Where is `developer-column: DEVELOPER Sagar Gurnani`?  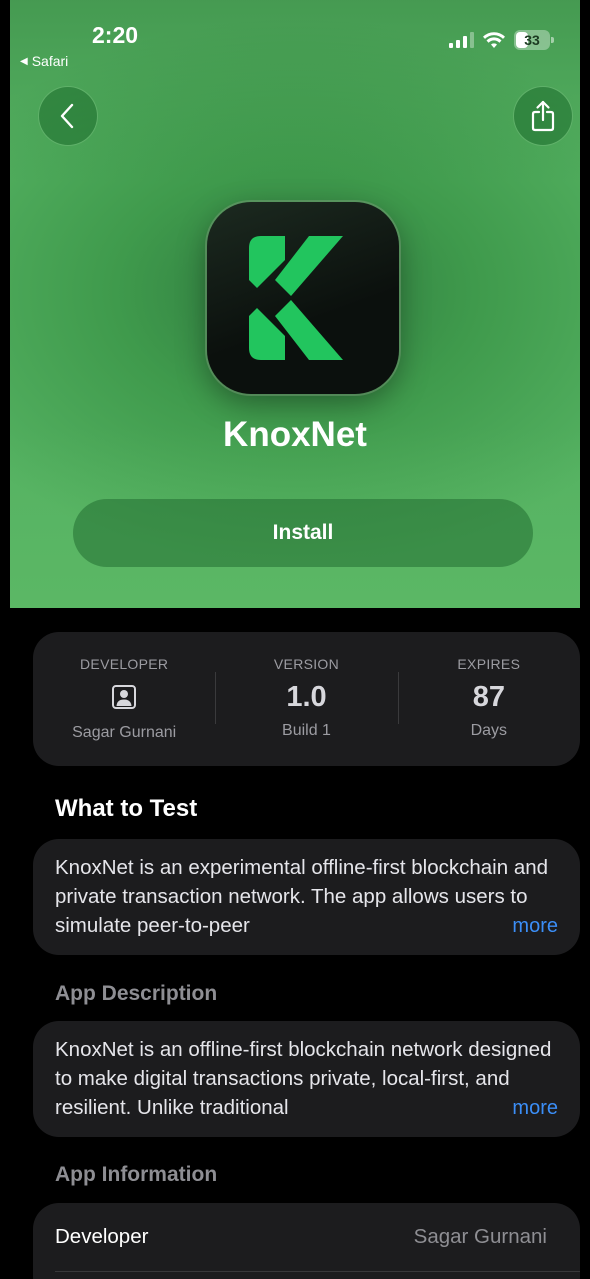
developer-column: DEVELOPER Sagar Gurnani is located at coordinates (124, 699).